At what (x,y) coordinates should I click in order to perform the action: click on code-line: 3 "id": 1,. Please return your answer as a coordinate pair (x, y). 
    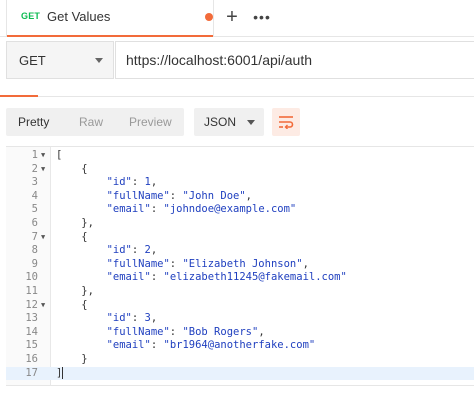
    Looking at the image, I should click on (240, 183).